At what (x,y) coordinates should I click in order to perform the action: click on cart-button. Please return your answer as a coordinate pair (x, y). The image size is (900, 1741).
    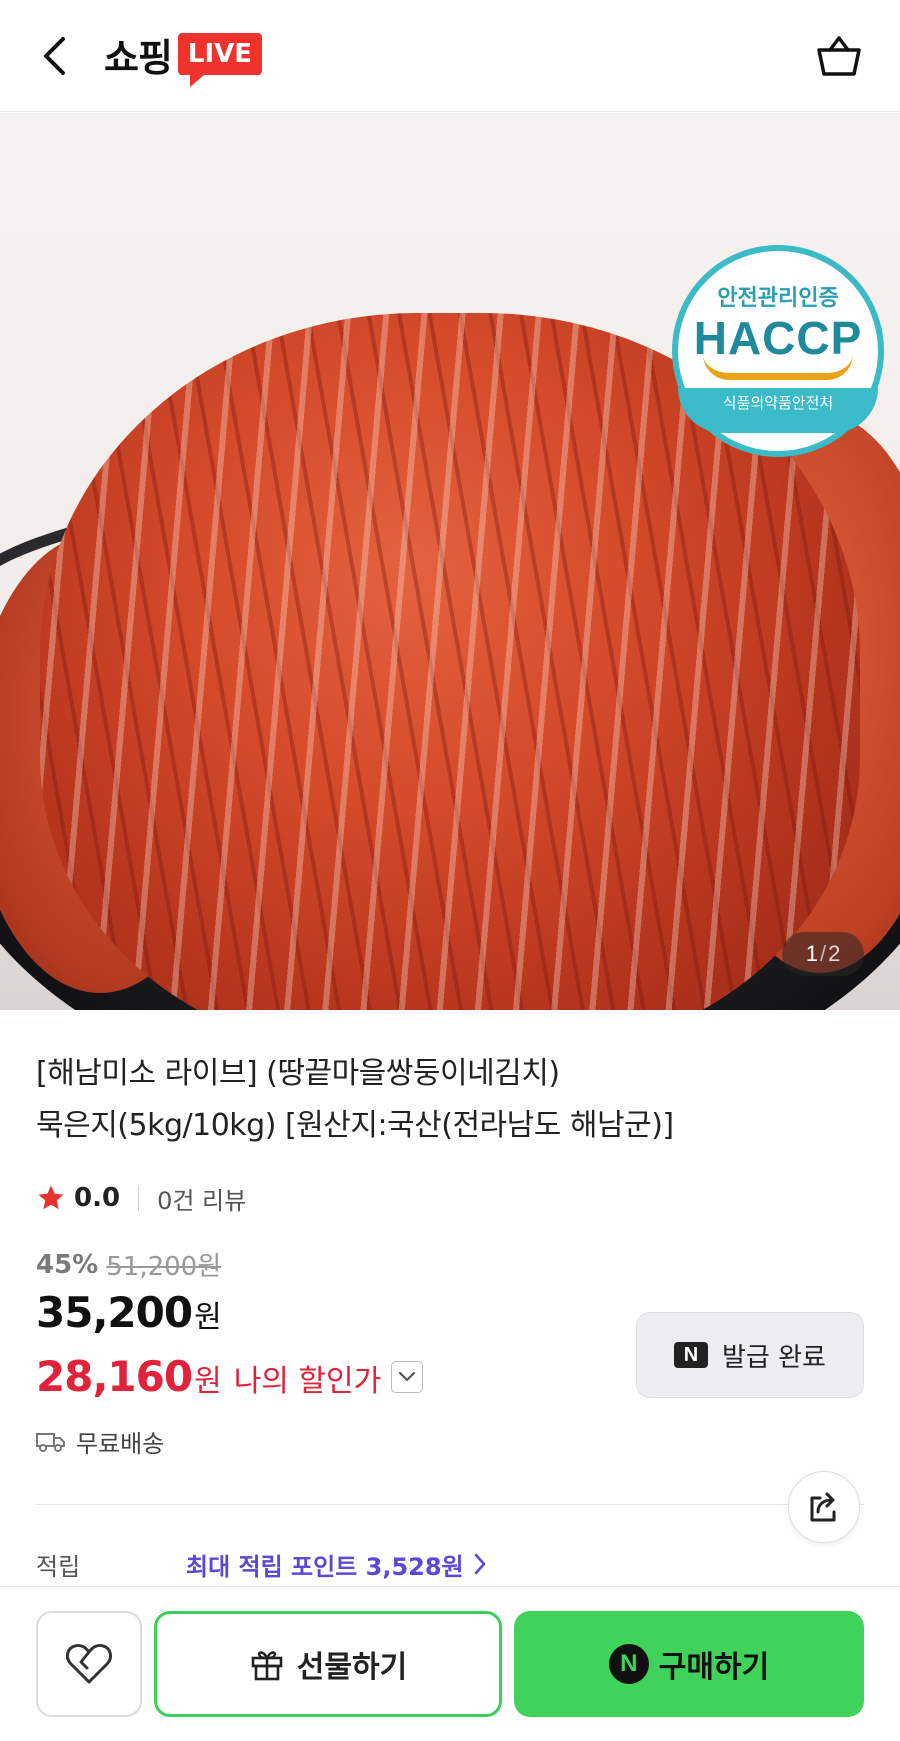
    Looking at the image, I should click on (839, 56).